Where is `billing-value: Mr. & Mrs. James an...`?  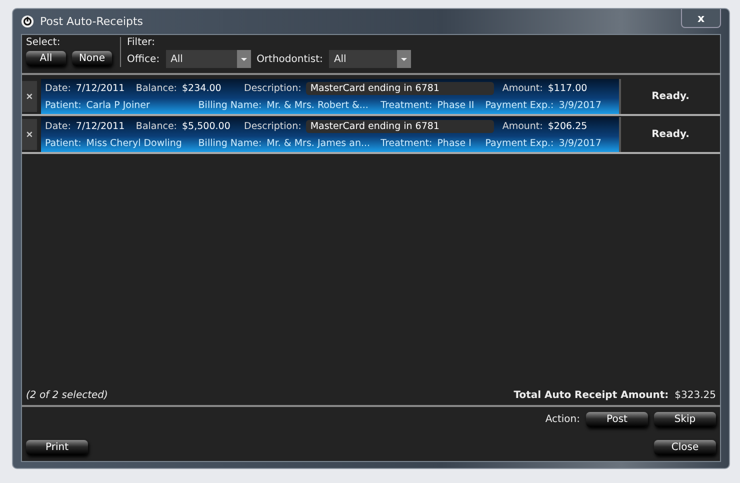
billing-value: Mr. & Mrs. James an... is located at coordinates (319, 143).